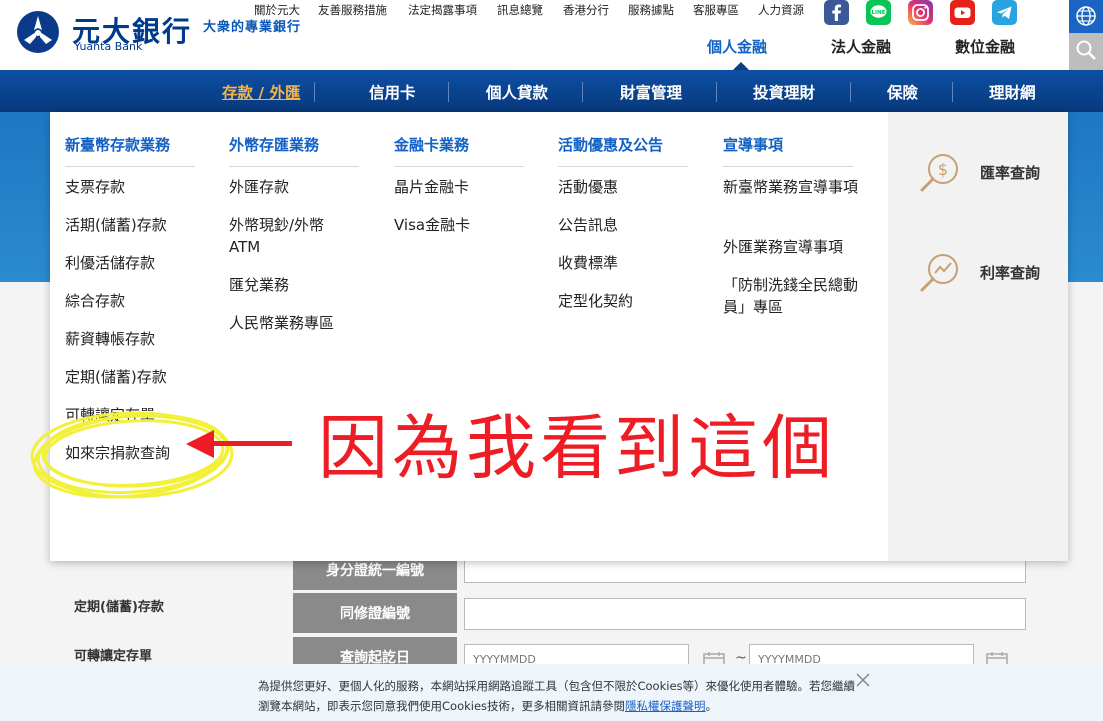 The height and width of the screenshot is (721, 1103). What do you see at coordinates (577, 448) in the screenshot?
I see `annotation-text: 因為我看到這個` at bounding box center [577, 448].